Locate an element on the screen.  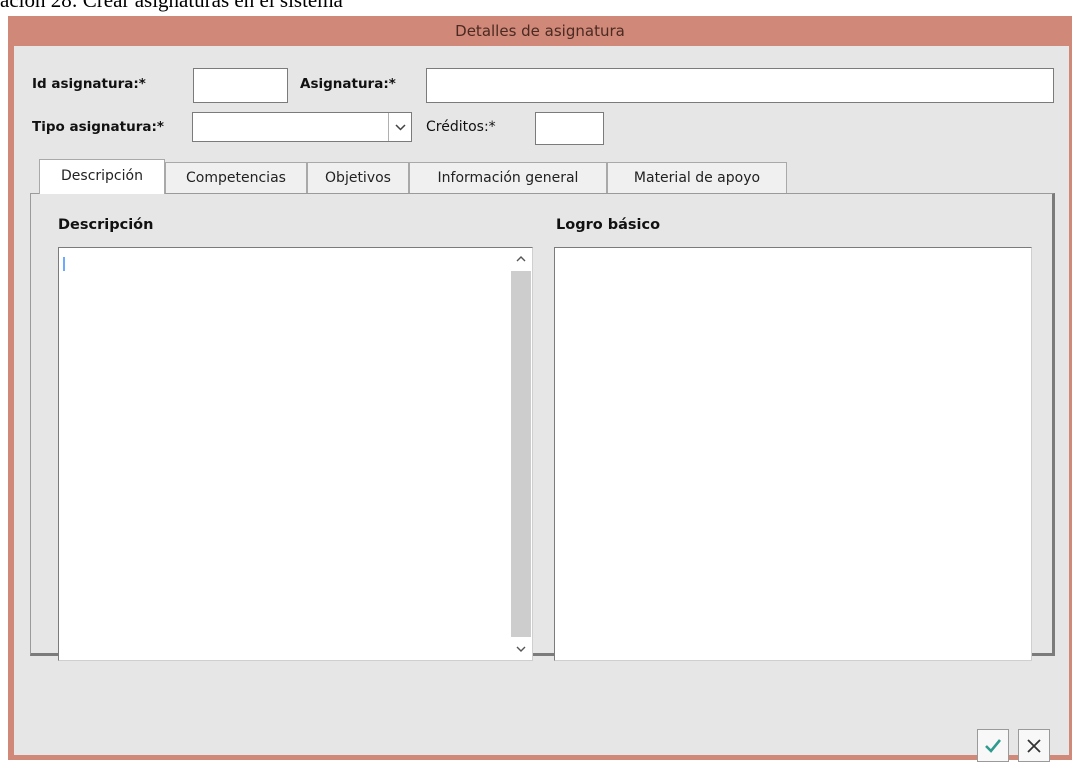
tab-descripcion: Descripción is located at coordinates (102, 176).